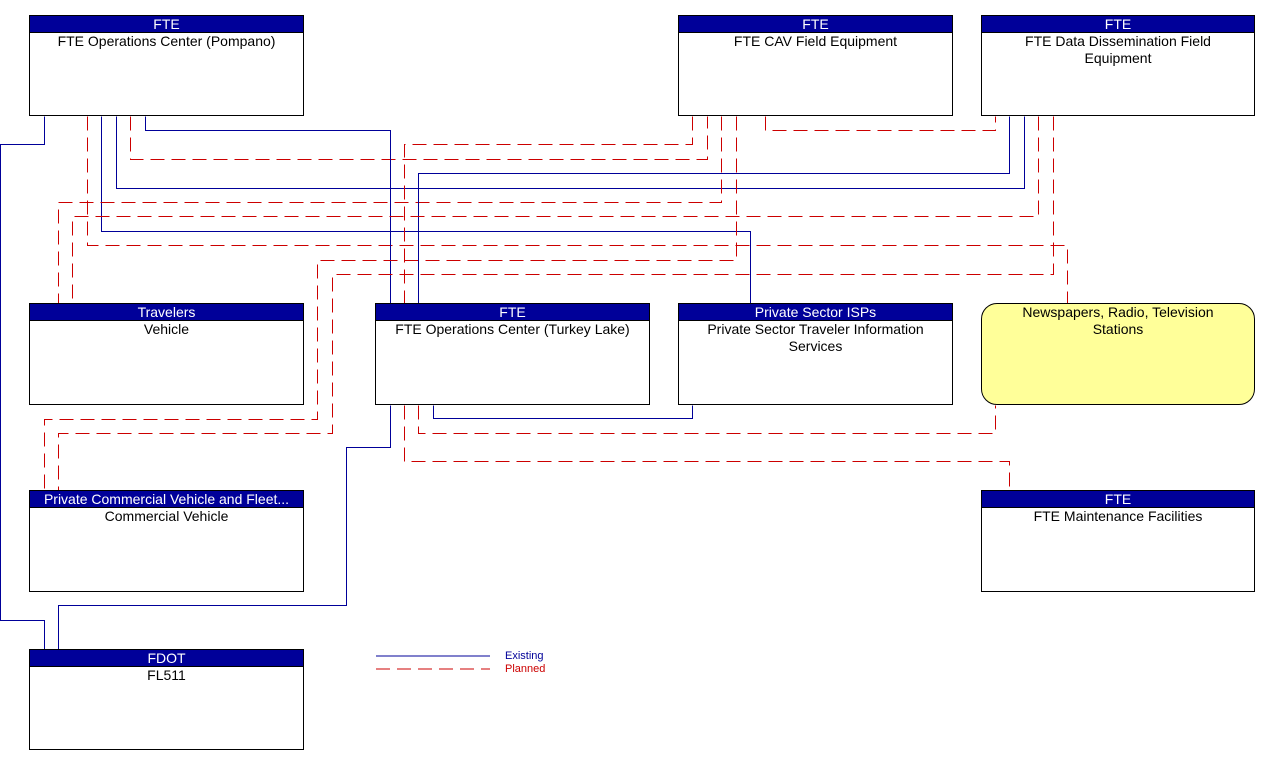 The width and height of the screenshot is (1267, 765). What do you see at coordinates (525, 669) in the screenshot?
I see `legend-planned-label: Planned` at bounding box center [525, 669].